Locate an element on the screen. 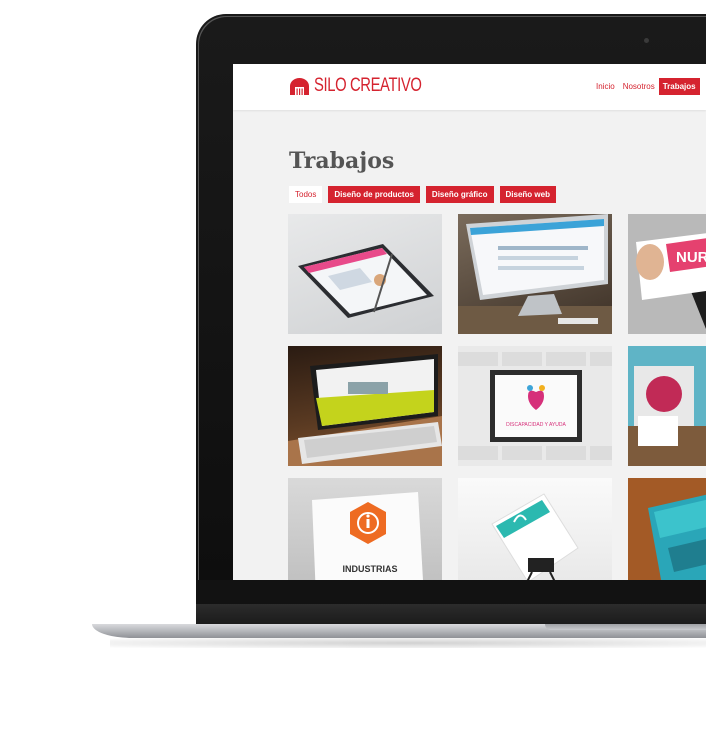 Image resolution: width=706 pixels, height=736 pixels. portfolio-item-brochure is located at coordinates (667, 529).